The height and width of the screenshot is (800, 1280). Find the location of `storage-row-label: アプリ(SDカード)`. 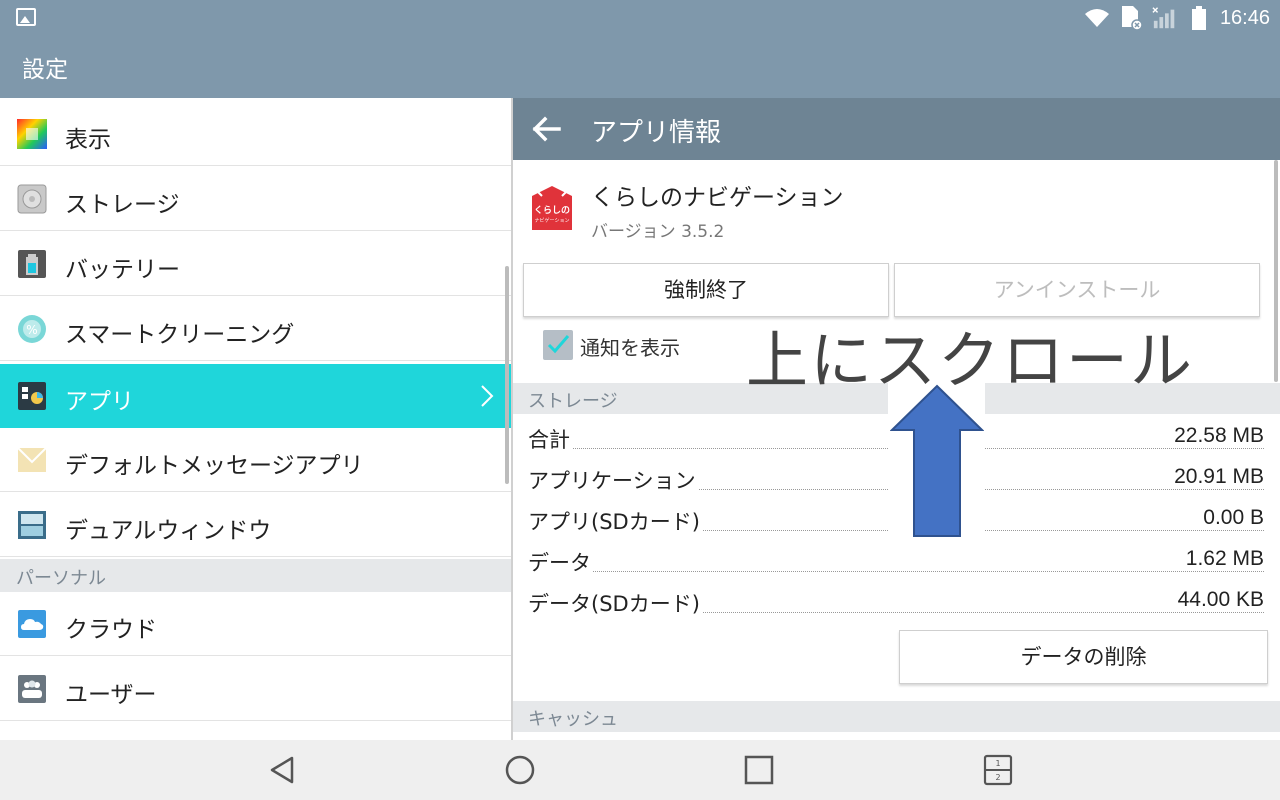

storage-row-label: アプリ(SDカード) is located at coordinates (615, 521).